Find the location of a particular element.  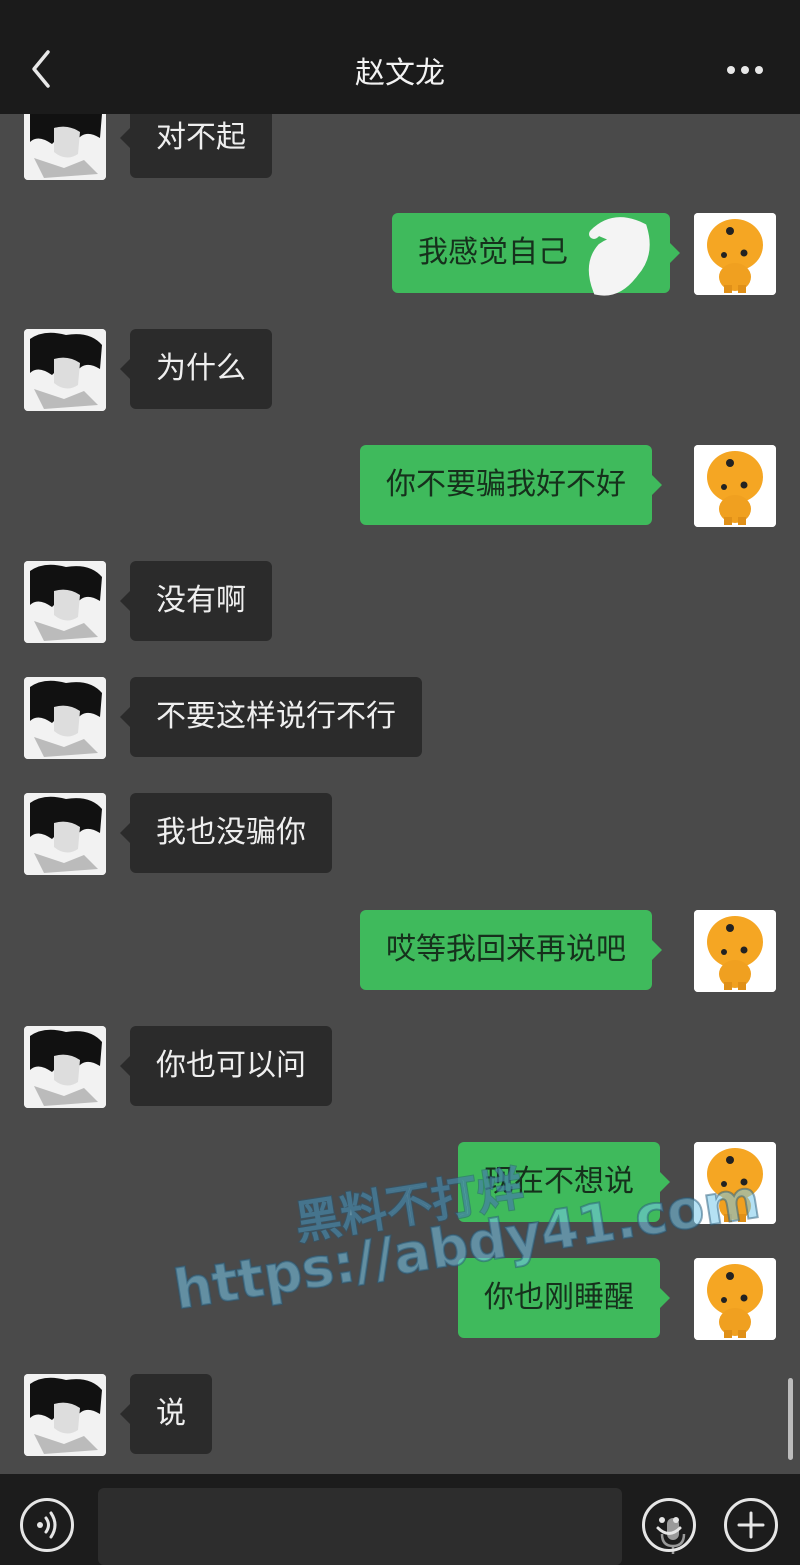

emoji-button is located at coordinates (669, 1525).